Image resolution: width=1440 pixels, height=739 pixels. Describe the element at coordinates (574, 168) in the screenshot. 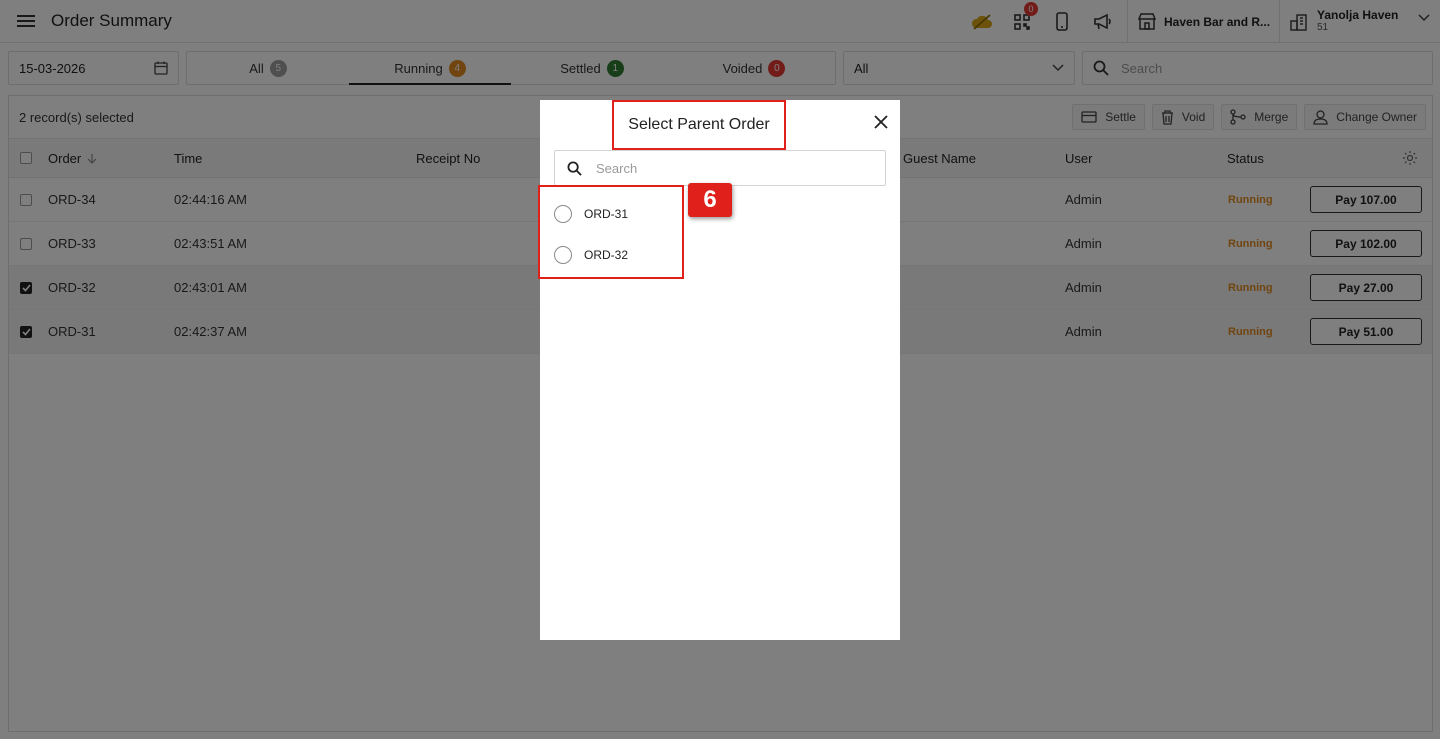

I see `search-icon` at that location.